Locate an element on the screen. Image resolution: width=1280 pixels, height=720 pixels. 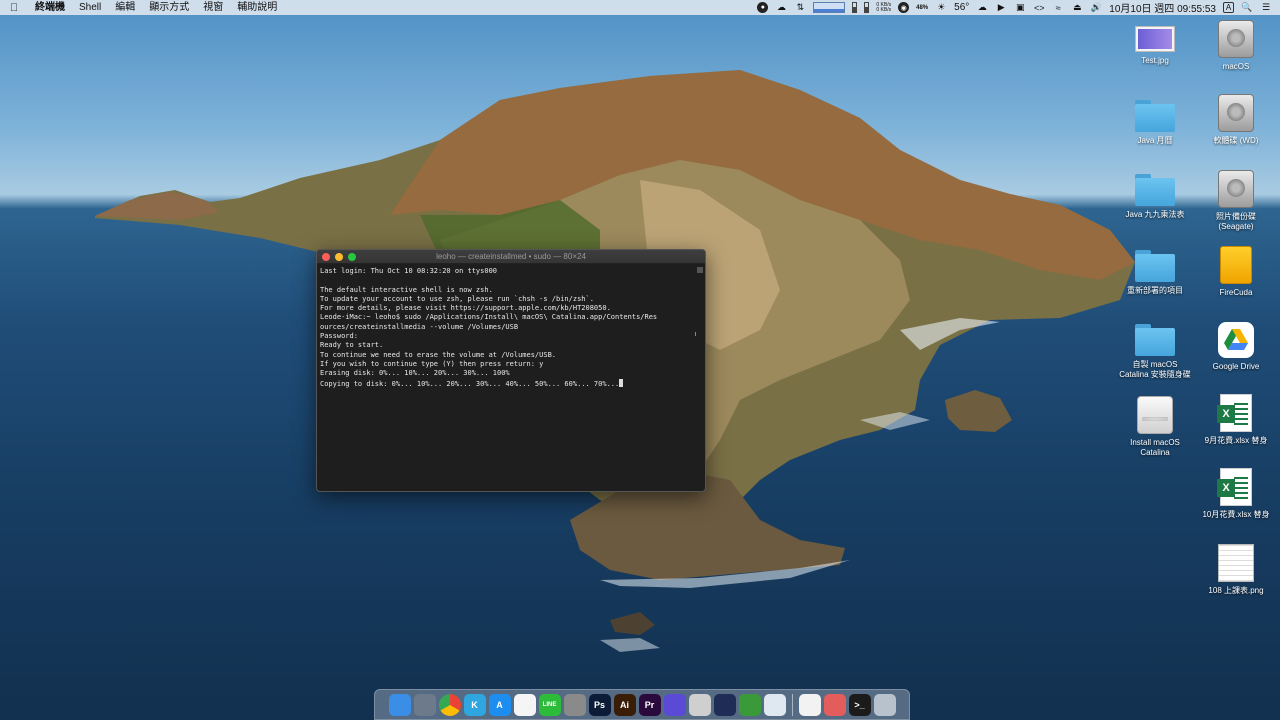
desktop-icon: 重新部署的項目 is located at coordinates (1155, 273).